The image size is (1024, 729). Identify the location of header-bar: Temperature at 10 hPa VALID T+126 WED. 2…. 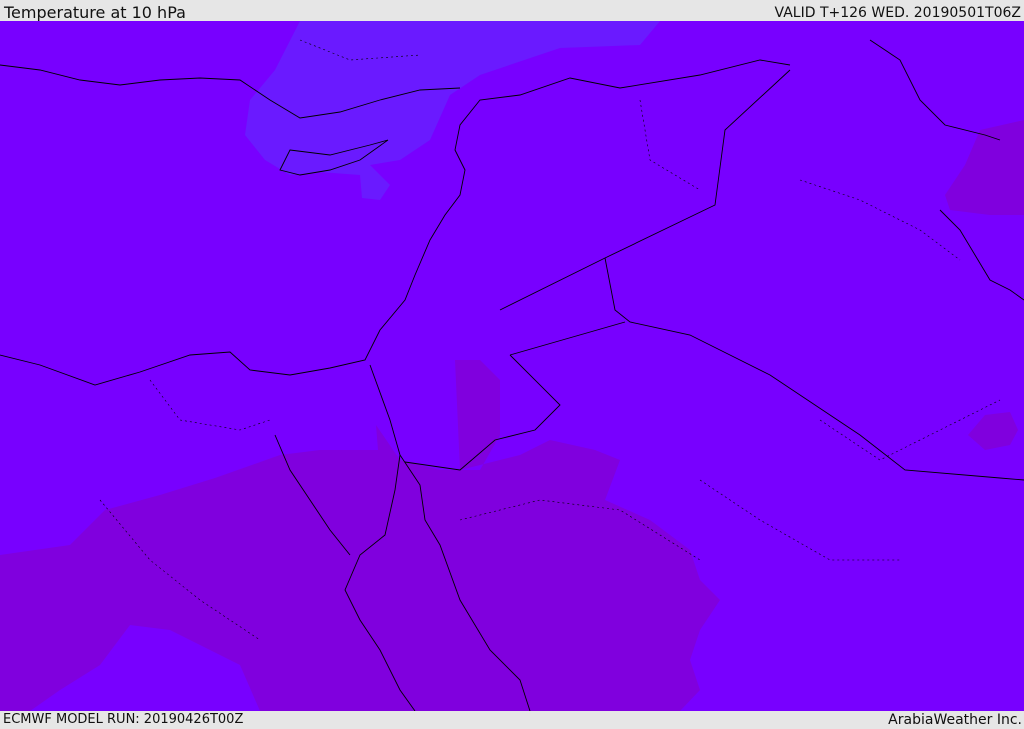
(512, 11).